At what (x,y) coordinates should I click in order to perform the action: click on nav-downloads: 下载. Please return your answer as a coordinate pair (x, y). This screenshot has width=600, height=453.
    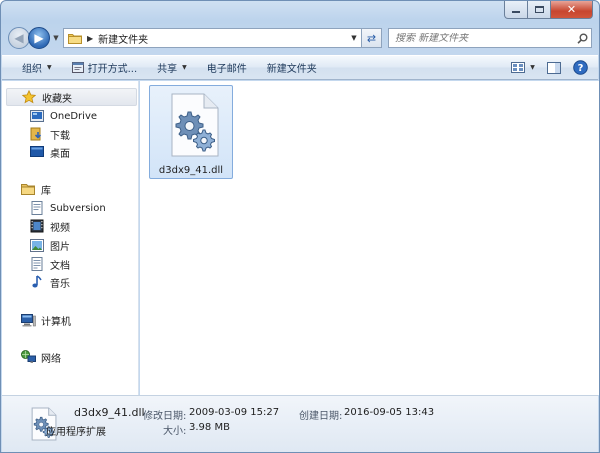
    Looking at the image, I should click on (49, 134).